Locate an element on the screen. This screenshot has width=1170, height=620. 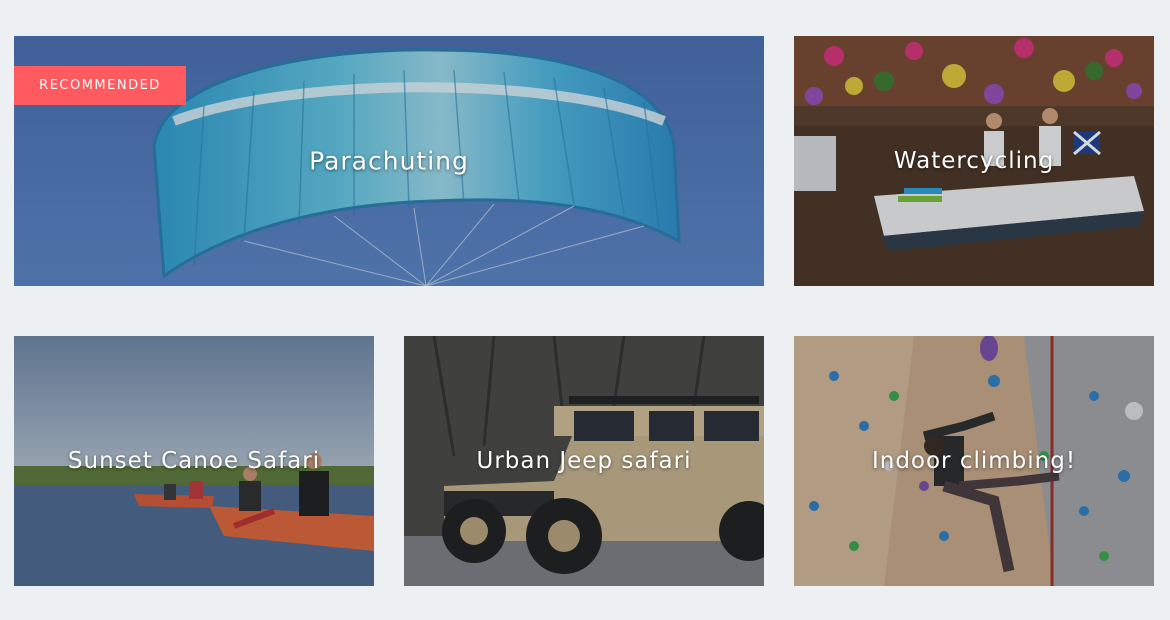
activity-card-watercycling: Watercycling is located at coordinates (974, 161).